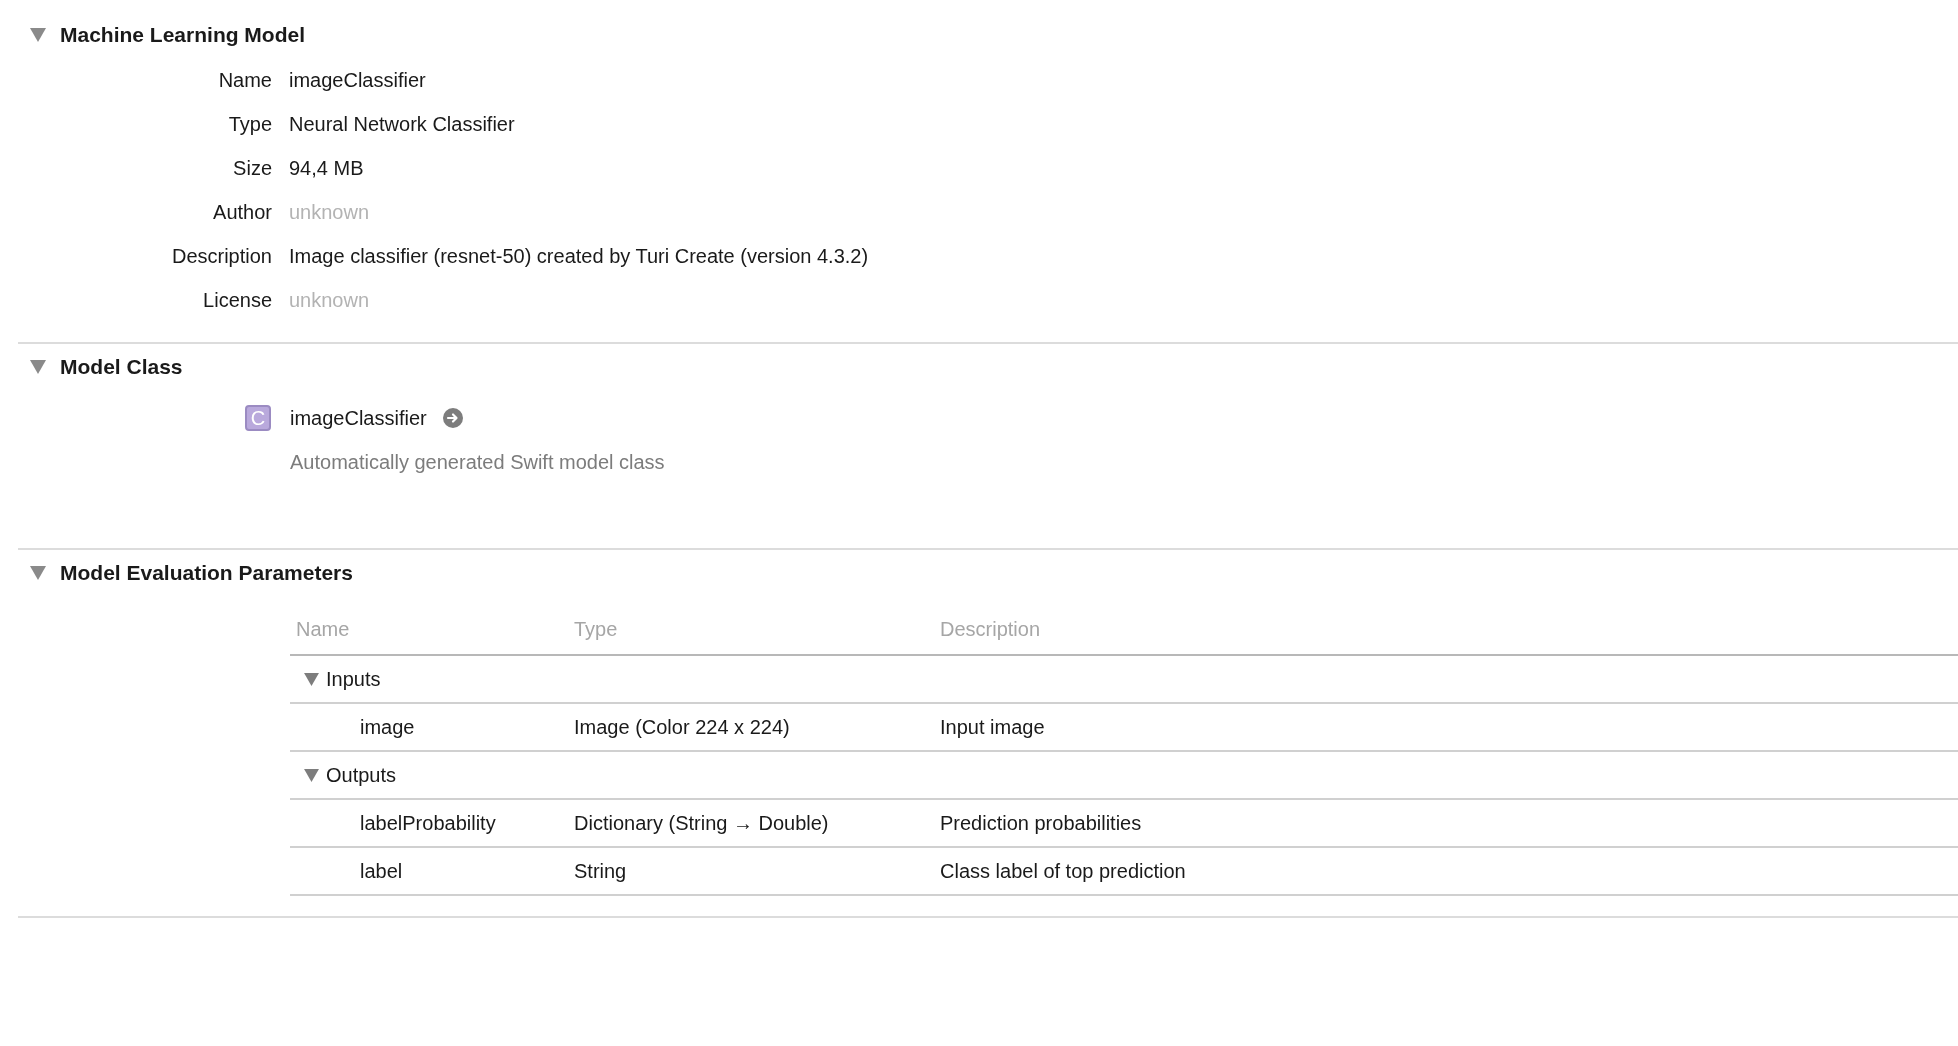  What do you see at coordinates (249, 124) in the screenshot?
I see `property-label: Type` at bounding box center [249, 124].